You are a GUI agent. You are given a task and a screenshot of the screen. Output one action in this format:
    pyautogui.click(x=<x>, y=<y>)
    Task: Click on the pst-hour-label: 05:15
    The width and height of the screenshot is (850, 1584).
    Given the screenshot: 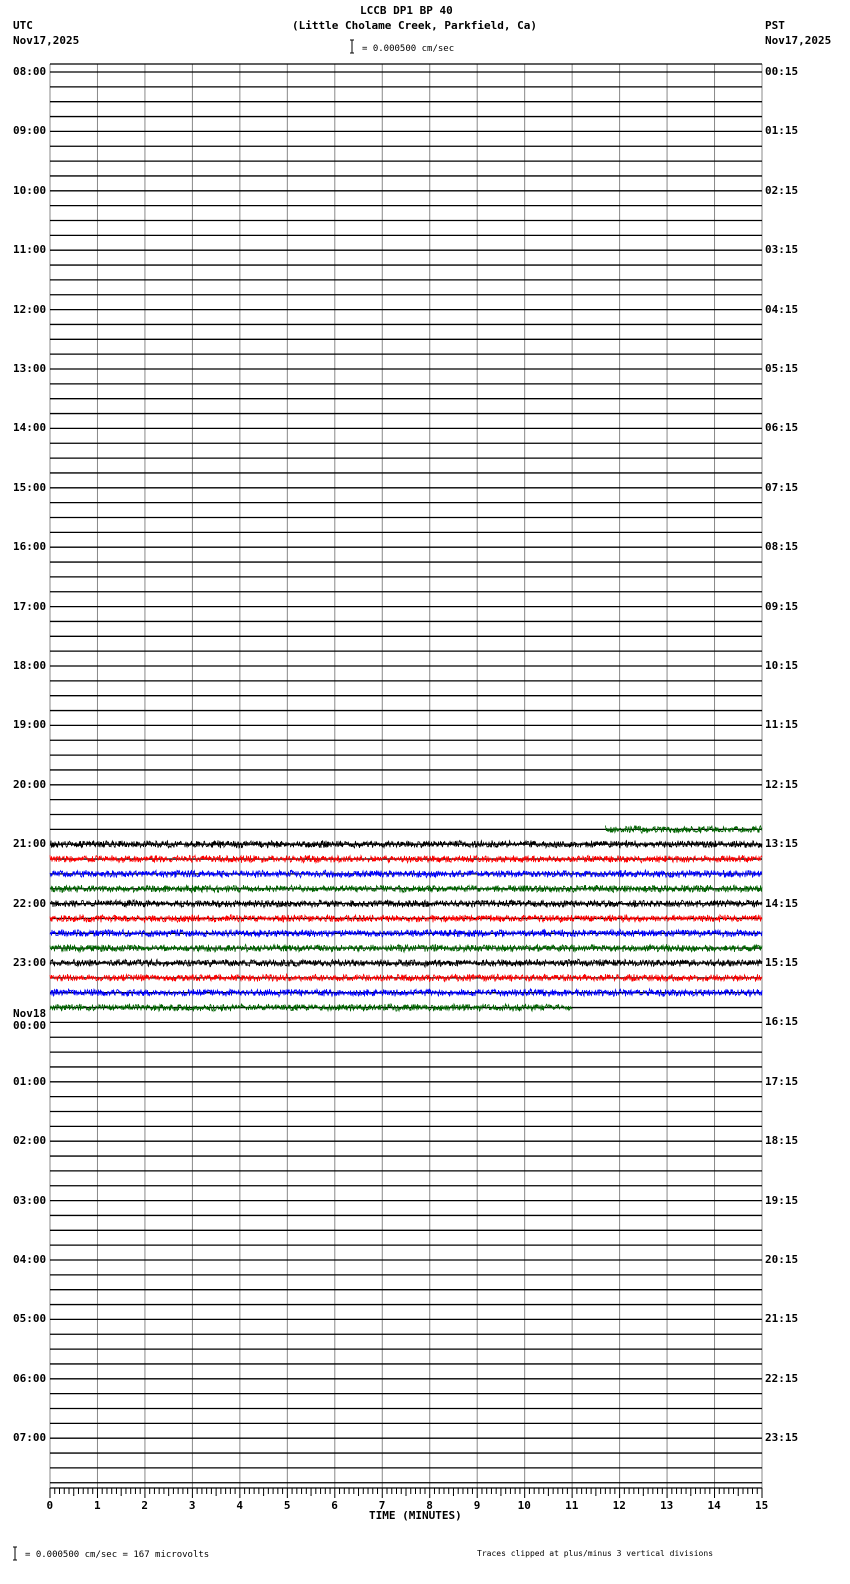 What is the action you would take?
    pyautogui.click(x=782, y=368)
    